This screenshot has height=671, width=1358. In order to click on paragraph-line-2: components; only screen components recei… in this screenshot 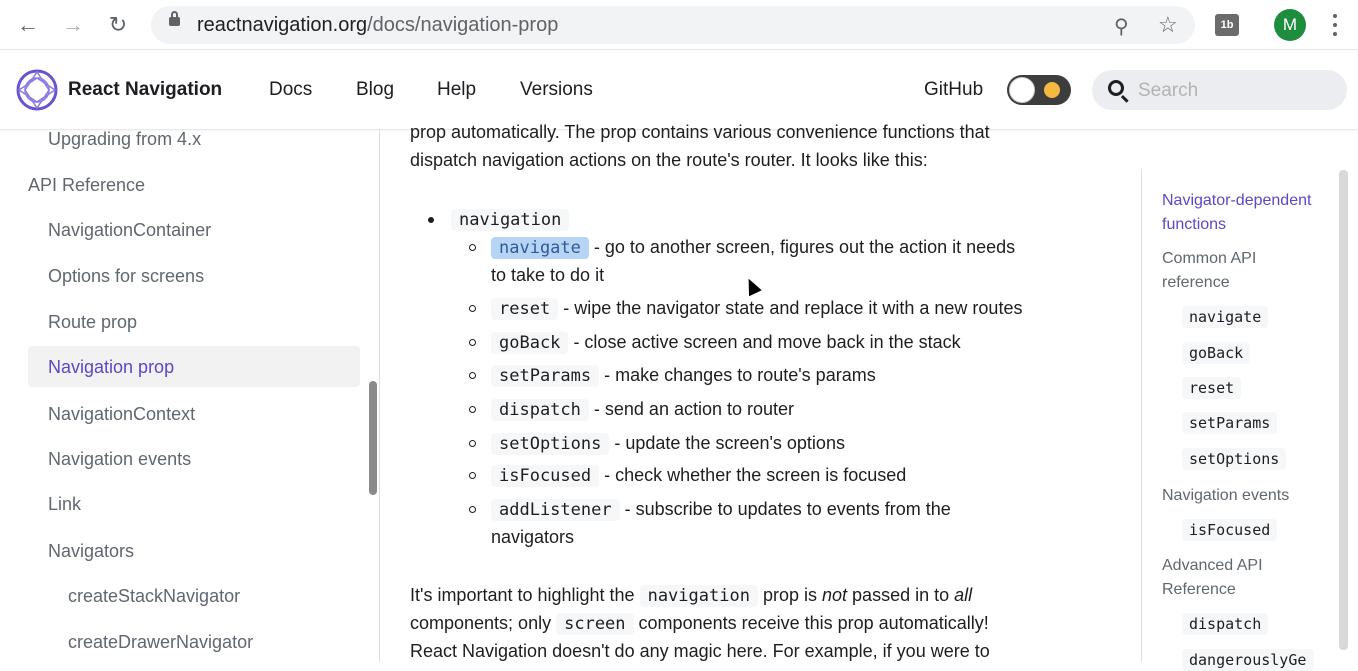, I will do `click(699, 624)`.